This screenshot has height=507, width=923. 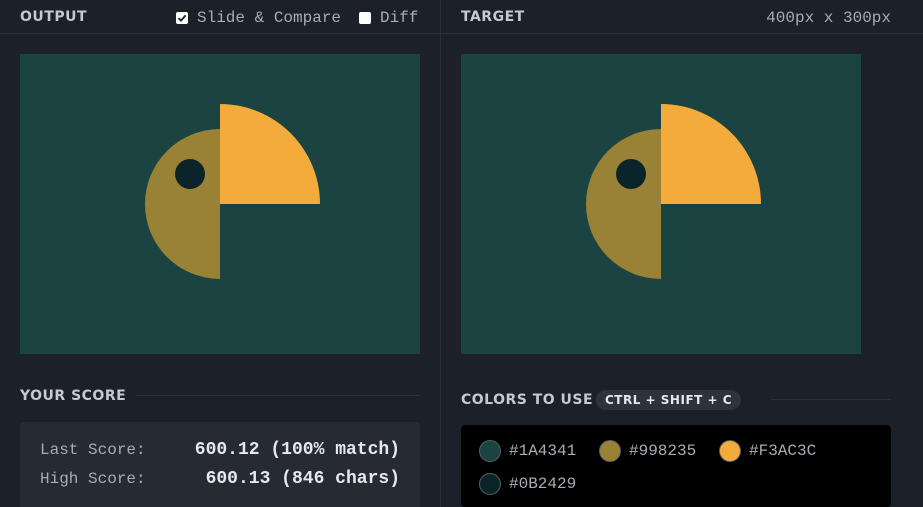 I want to click on color-swatch: #998235, so click(x=647, y=451).